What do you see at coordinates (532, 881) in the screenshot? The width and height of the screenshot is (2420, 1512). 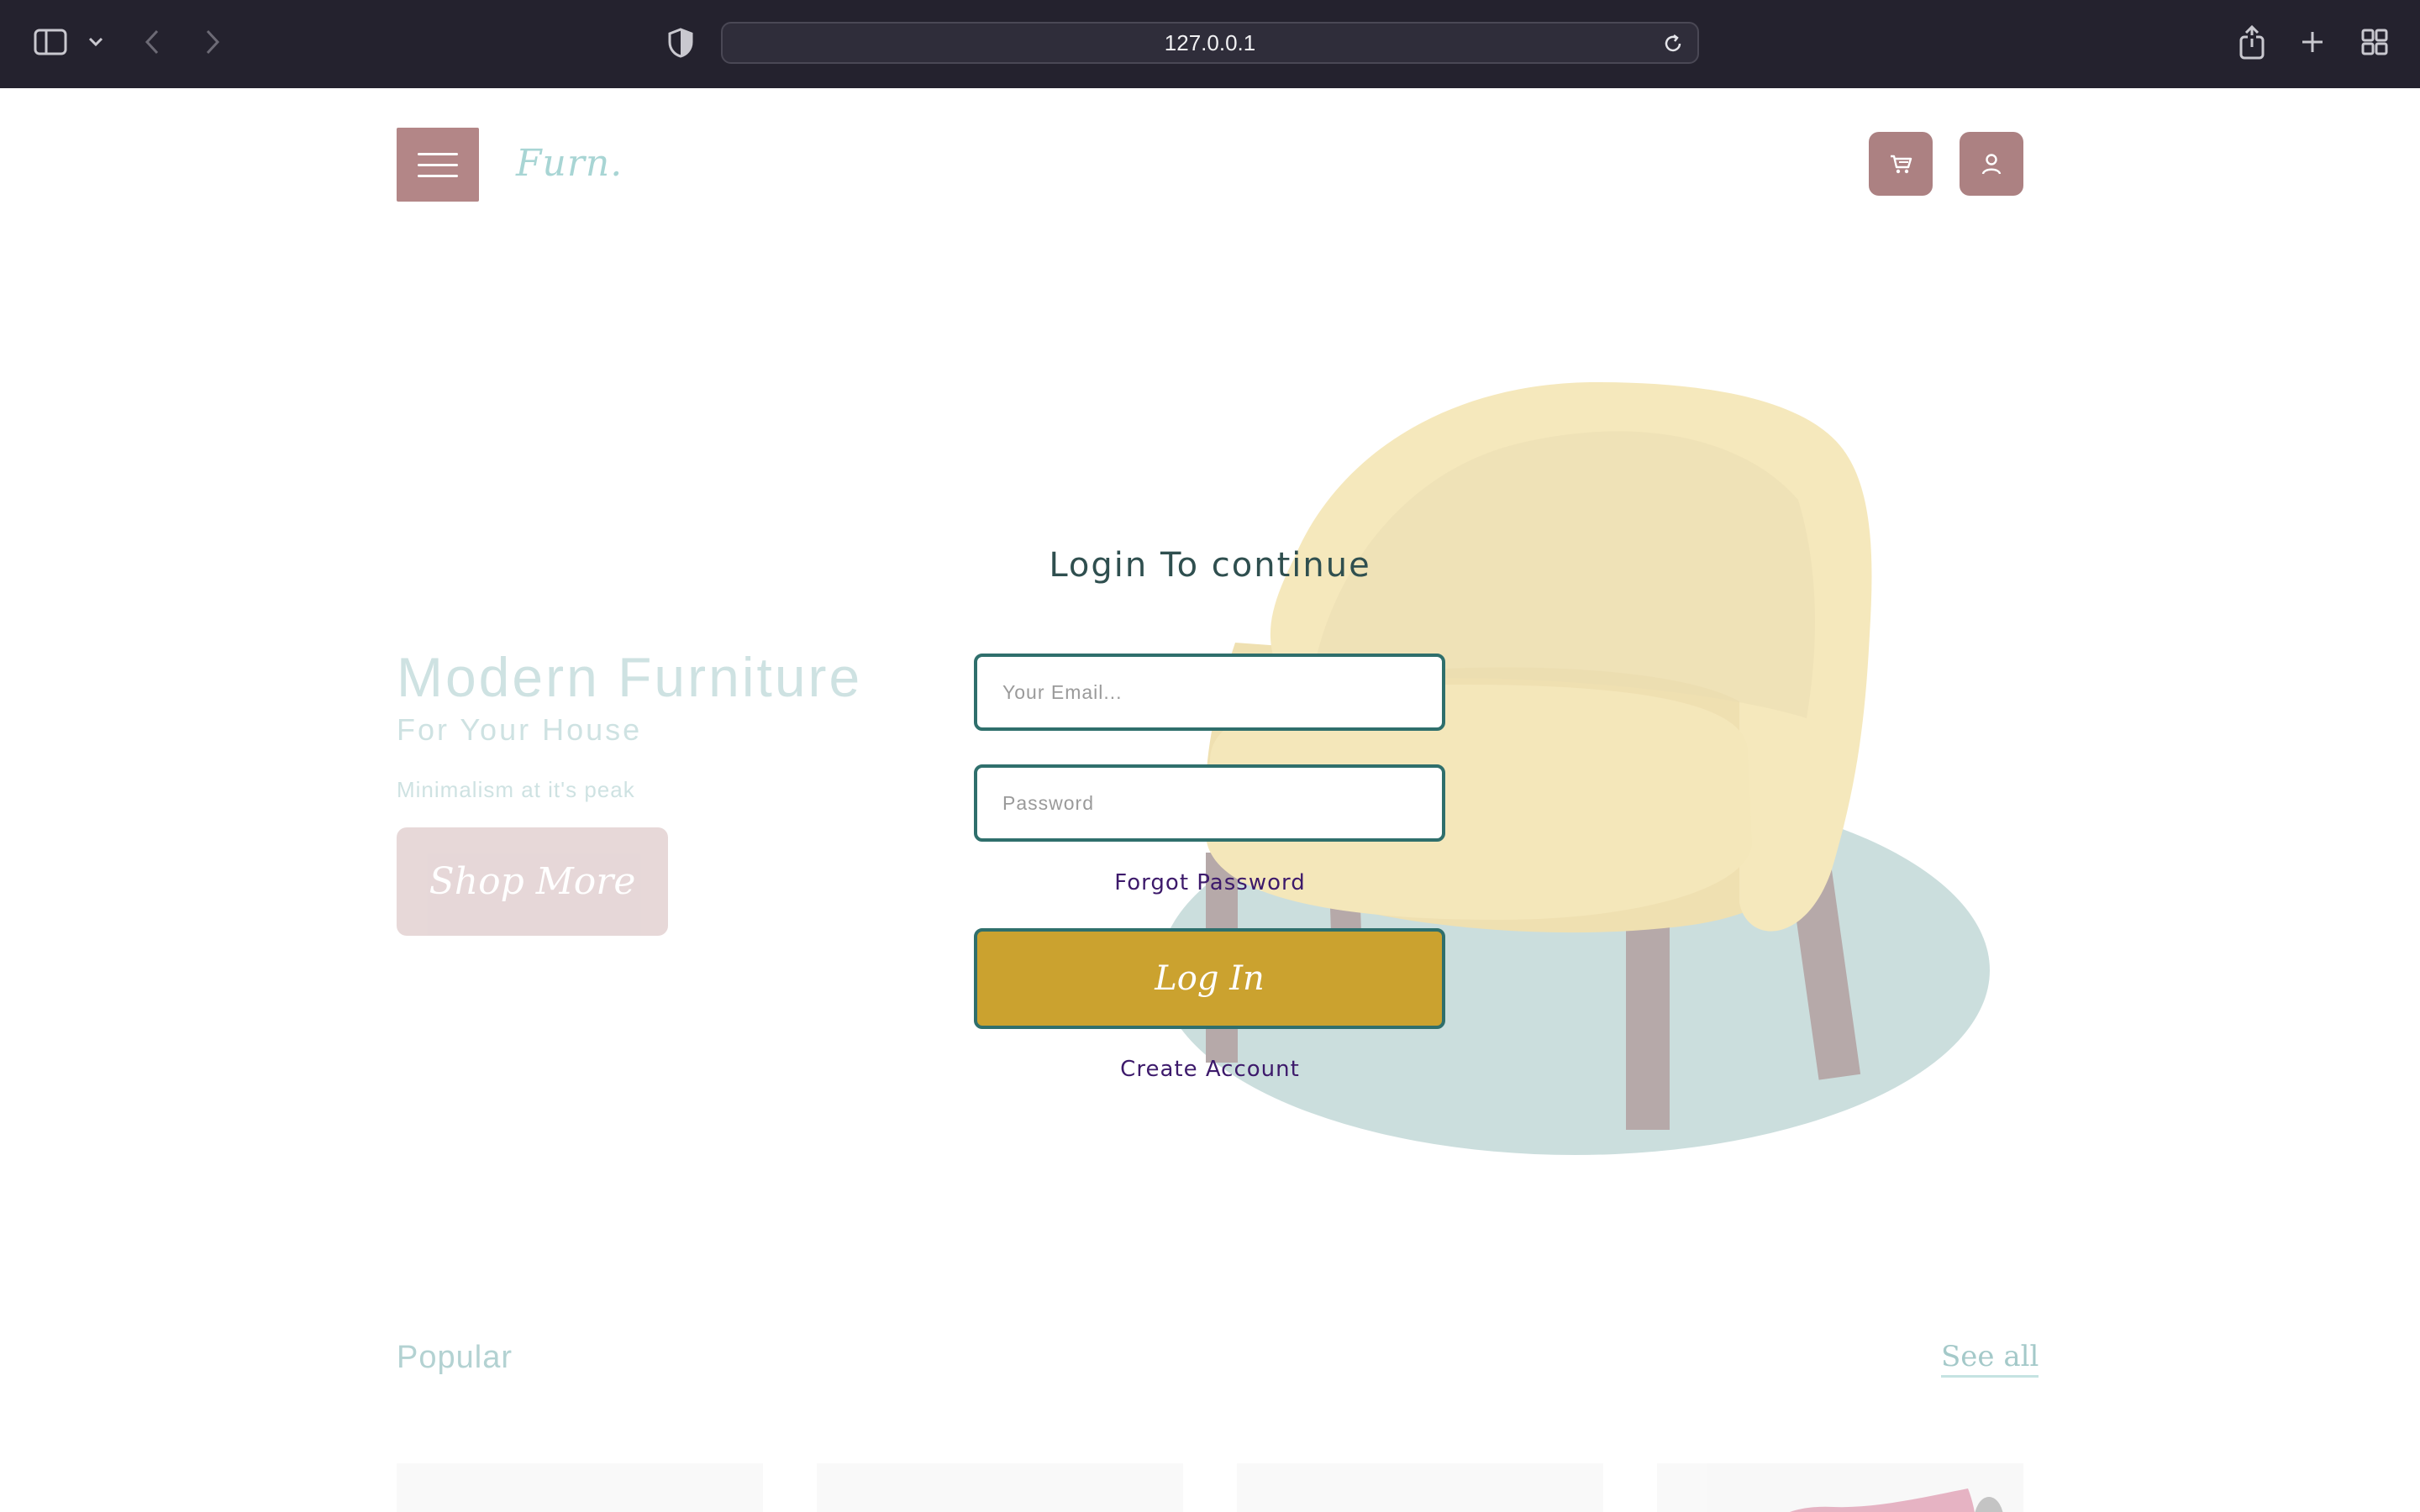 I see `shop-more-button: Shop More` at bounding box center [532, 881].